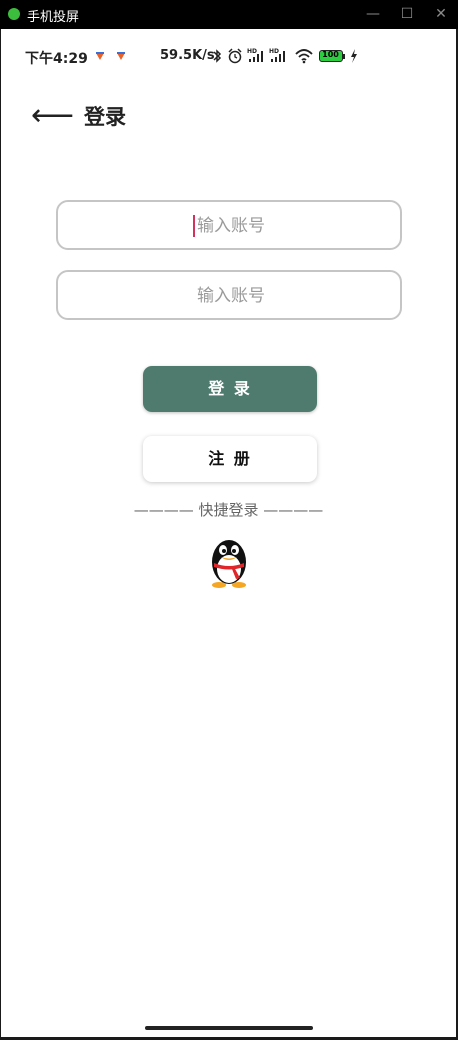  Describe the element at coordinates (344, 56) in the screenshot. I see `battery-tip` at that location.